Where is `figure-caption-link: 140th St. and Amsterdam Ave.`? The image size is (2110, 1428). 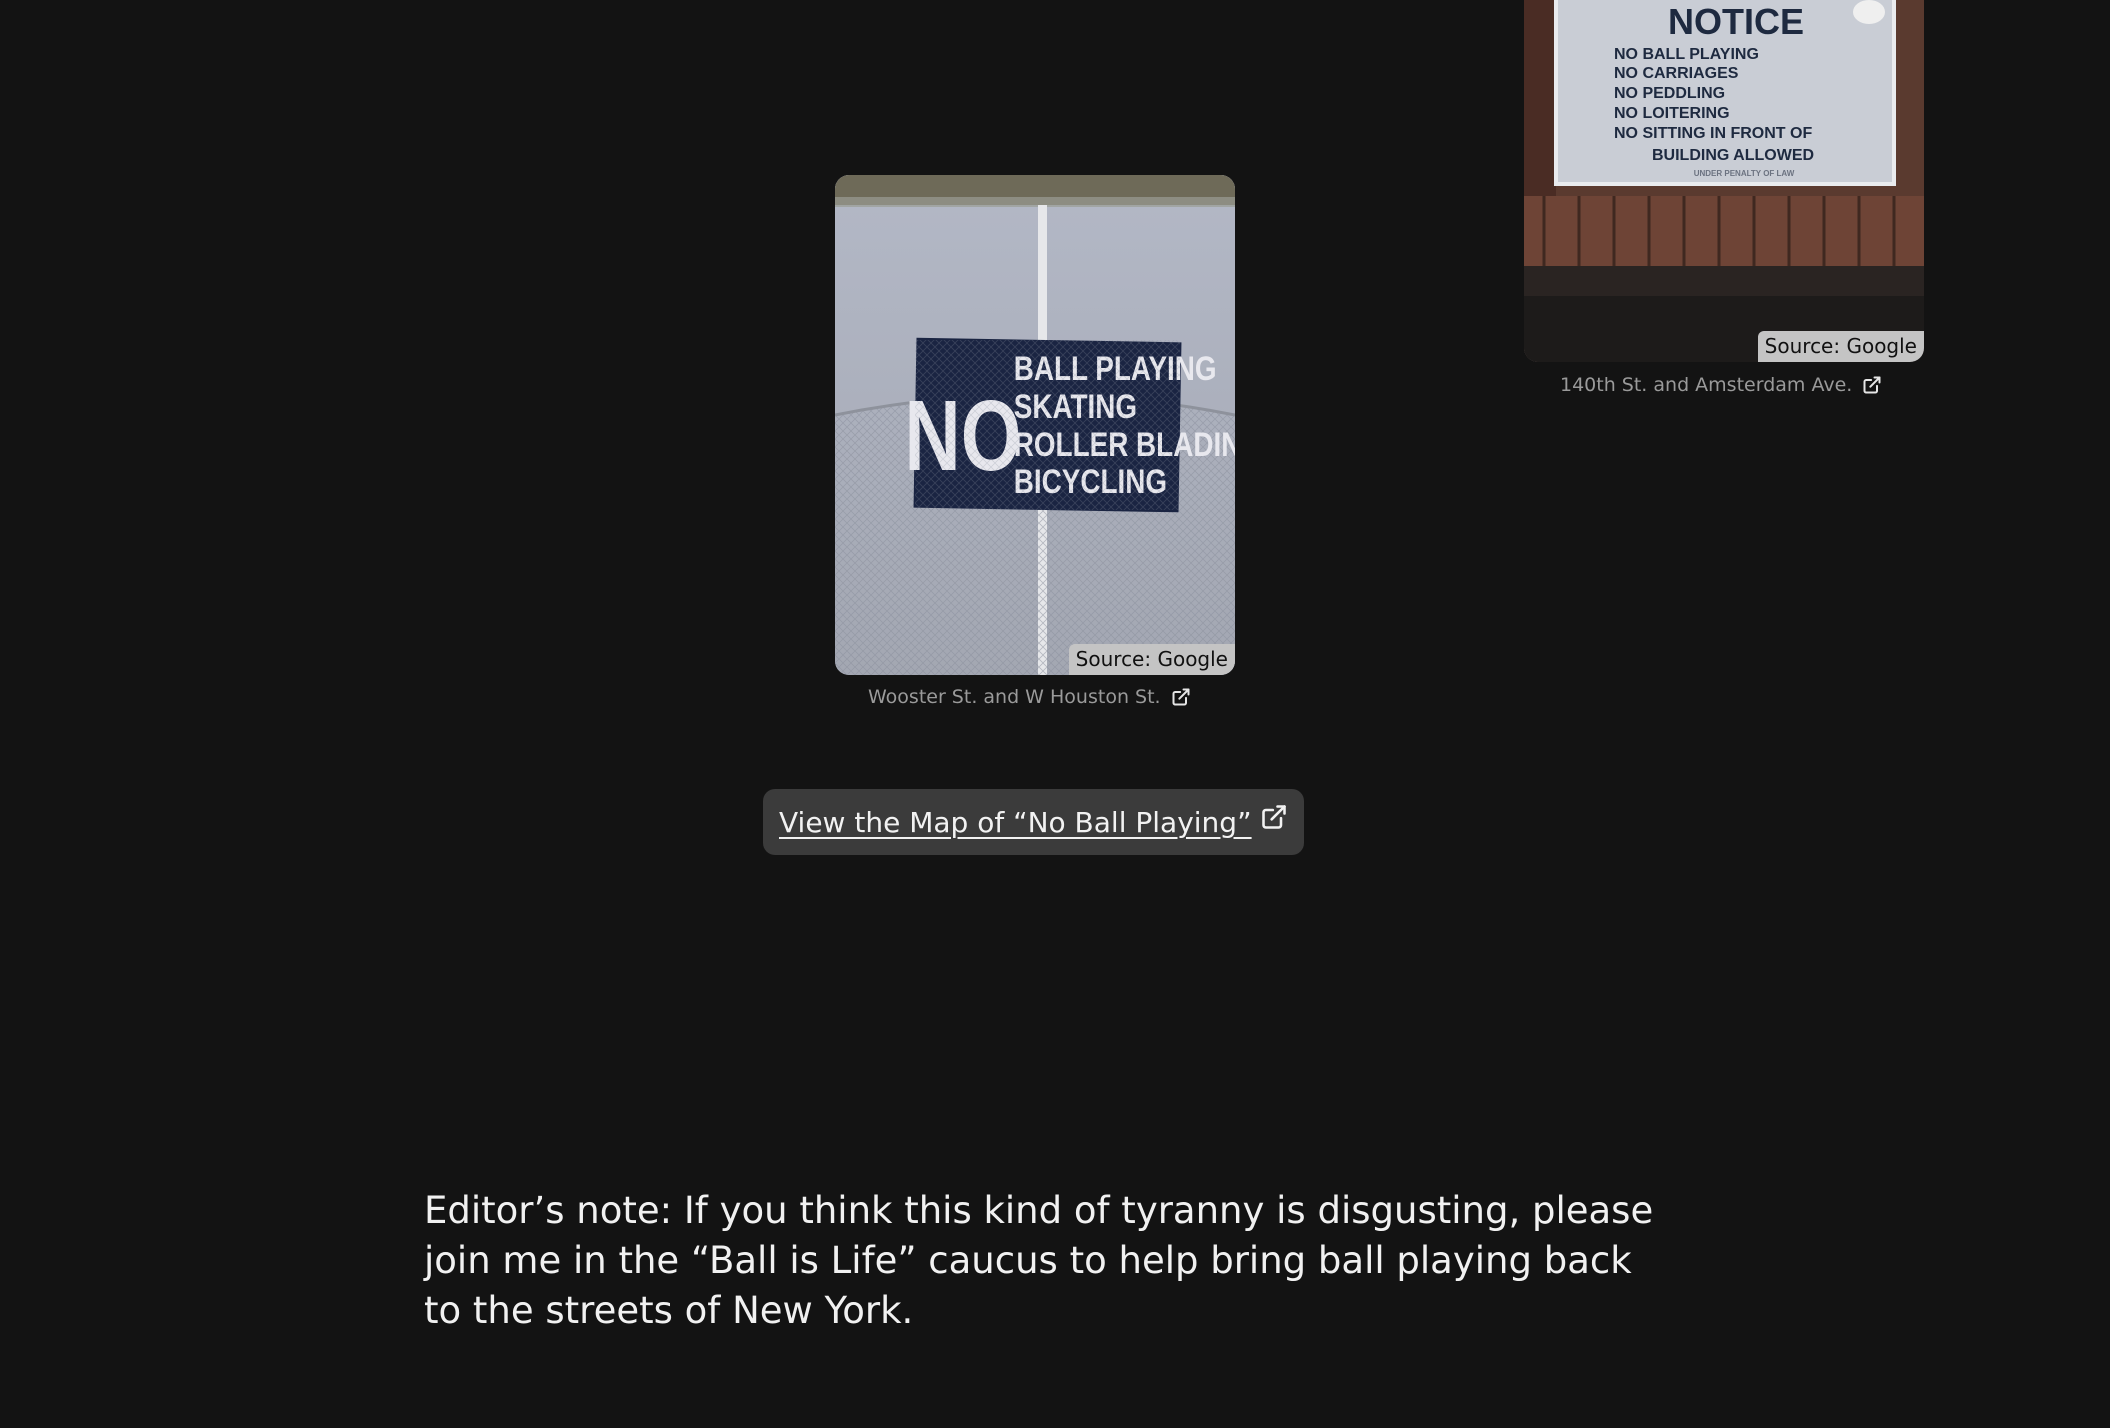
figure-caption-link: 140th St. and Amsterdam Ave. is located at coordinates (1721, 385).